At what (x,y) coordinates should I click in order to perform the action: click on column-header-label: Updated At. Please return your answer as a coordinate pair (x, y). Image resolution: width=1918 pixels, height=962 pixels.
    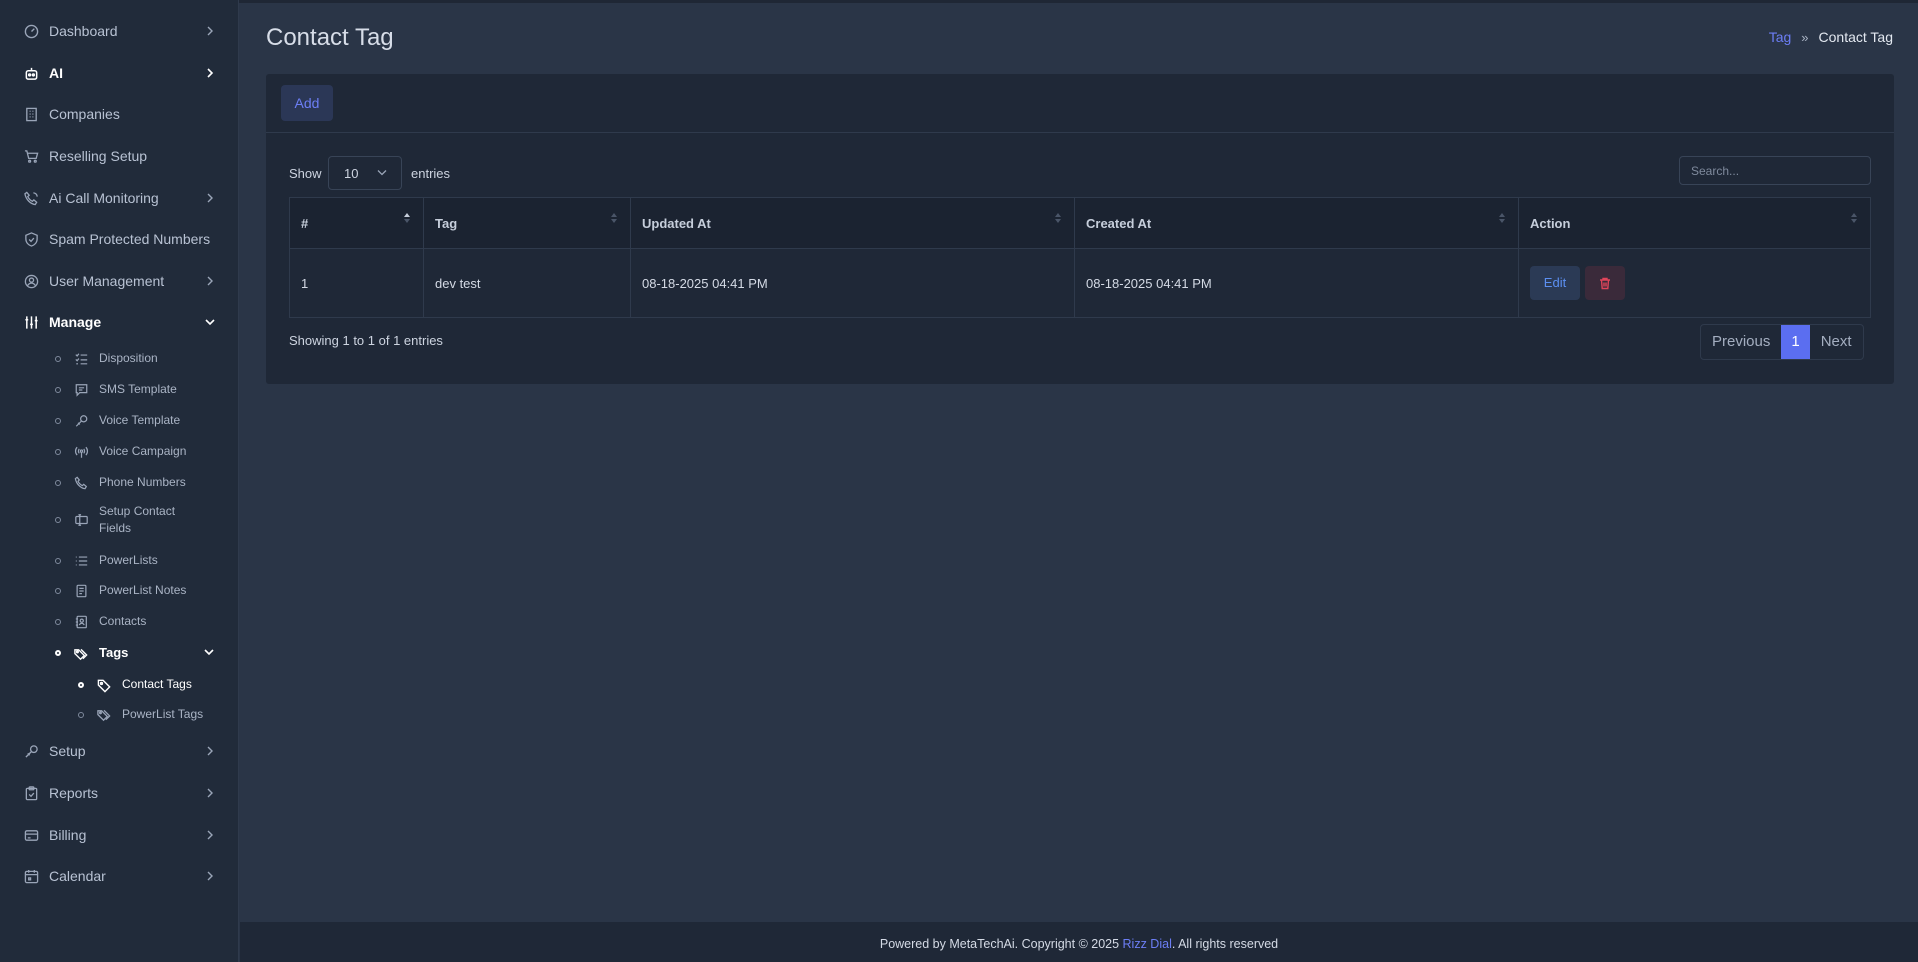
    Looking at the image, I should click on (676, 223).